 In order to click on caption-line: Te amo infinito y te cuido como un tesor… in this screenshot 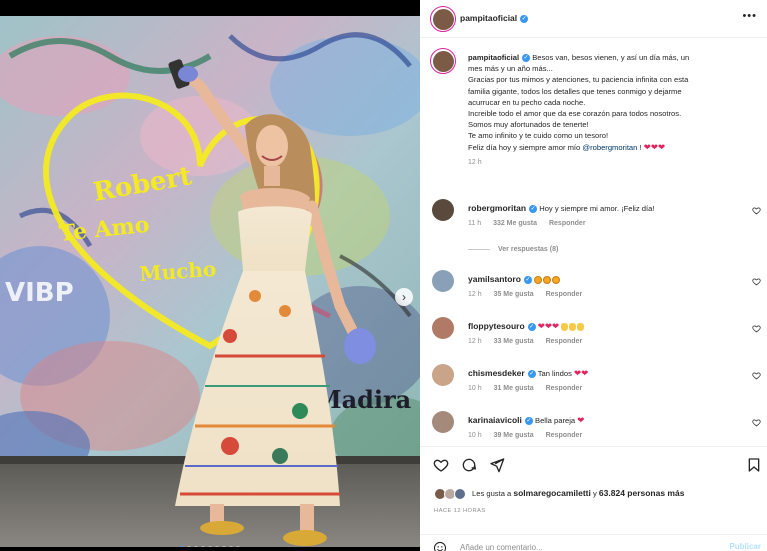, I will do `click(538, 136)`.